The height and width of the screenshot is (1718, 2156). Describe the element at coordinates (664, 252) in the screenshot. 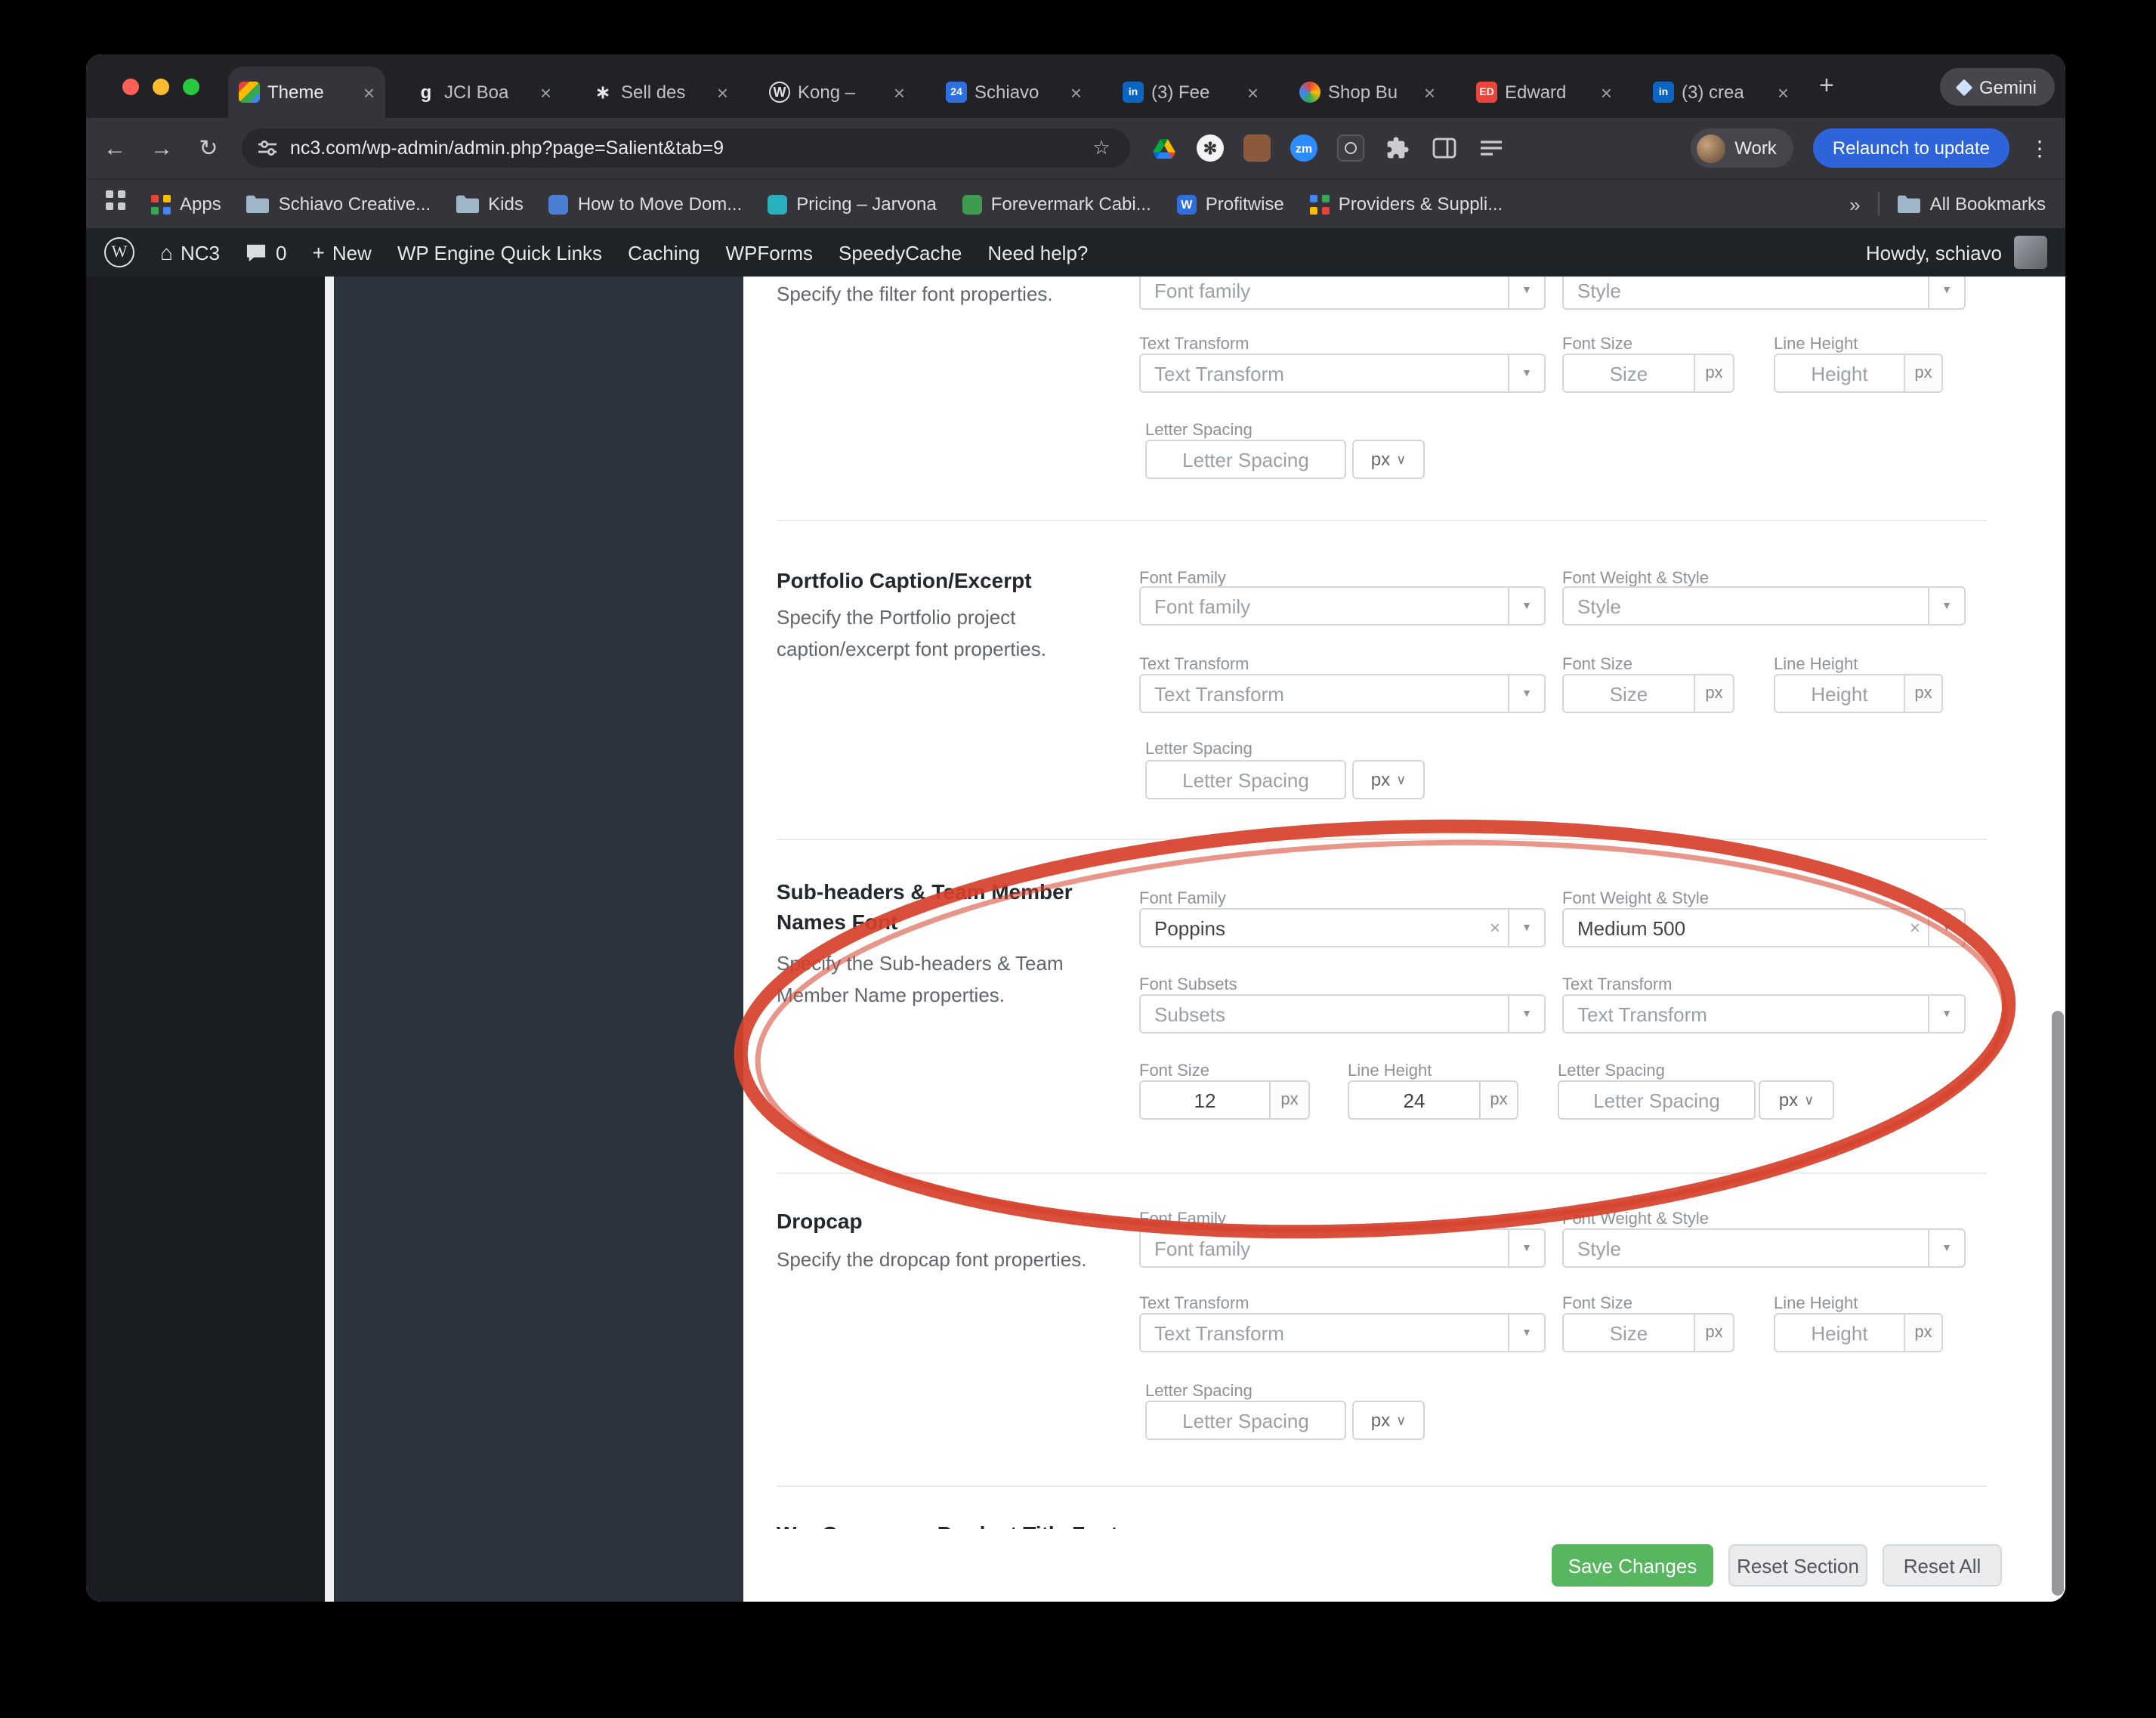

I see `adminbar-caching: Caching` at that location.